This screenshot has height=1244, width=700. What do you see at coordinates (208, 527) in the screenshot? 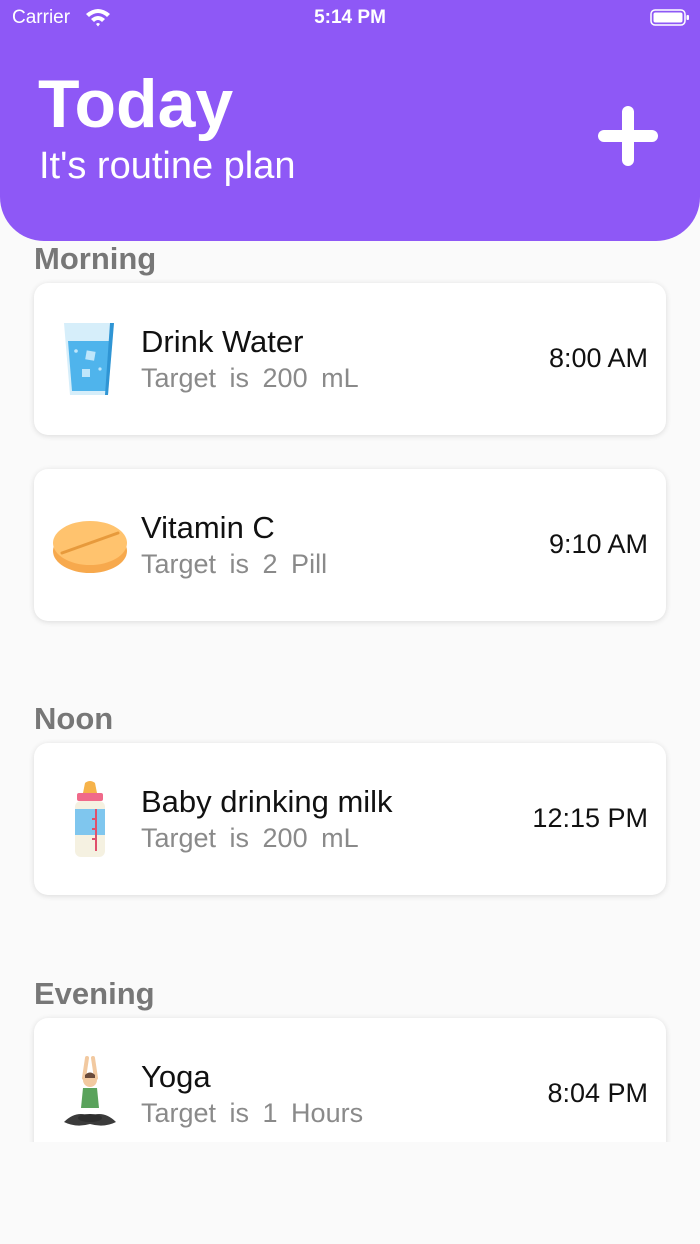
I see `task-name: Vitamin C` at bounding box center [208, 527].